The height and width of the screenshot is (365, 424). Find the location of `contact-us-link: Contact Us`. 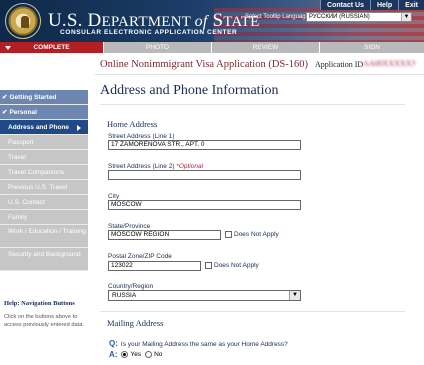

contact-us-link: Contact Us is located at coordinates (345, 5).